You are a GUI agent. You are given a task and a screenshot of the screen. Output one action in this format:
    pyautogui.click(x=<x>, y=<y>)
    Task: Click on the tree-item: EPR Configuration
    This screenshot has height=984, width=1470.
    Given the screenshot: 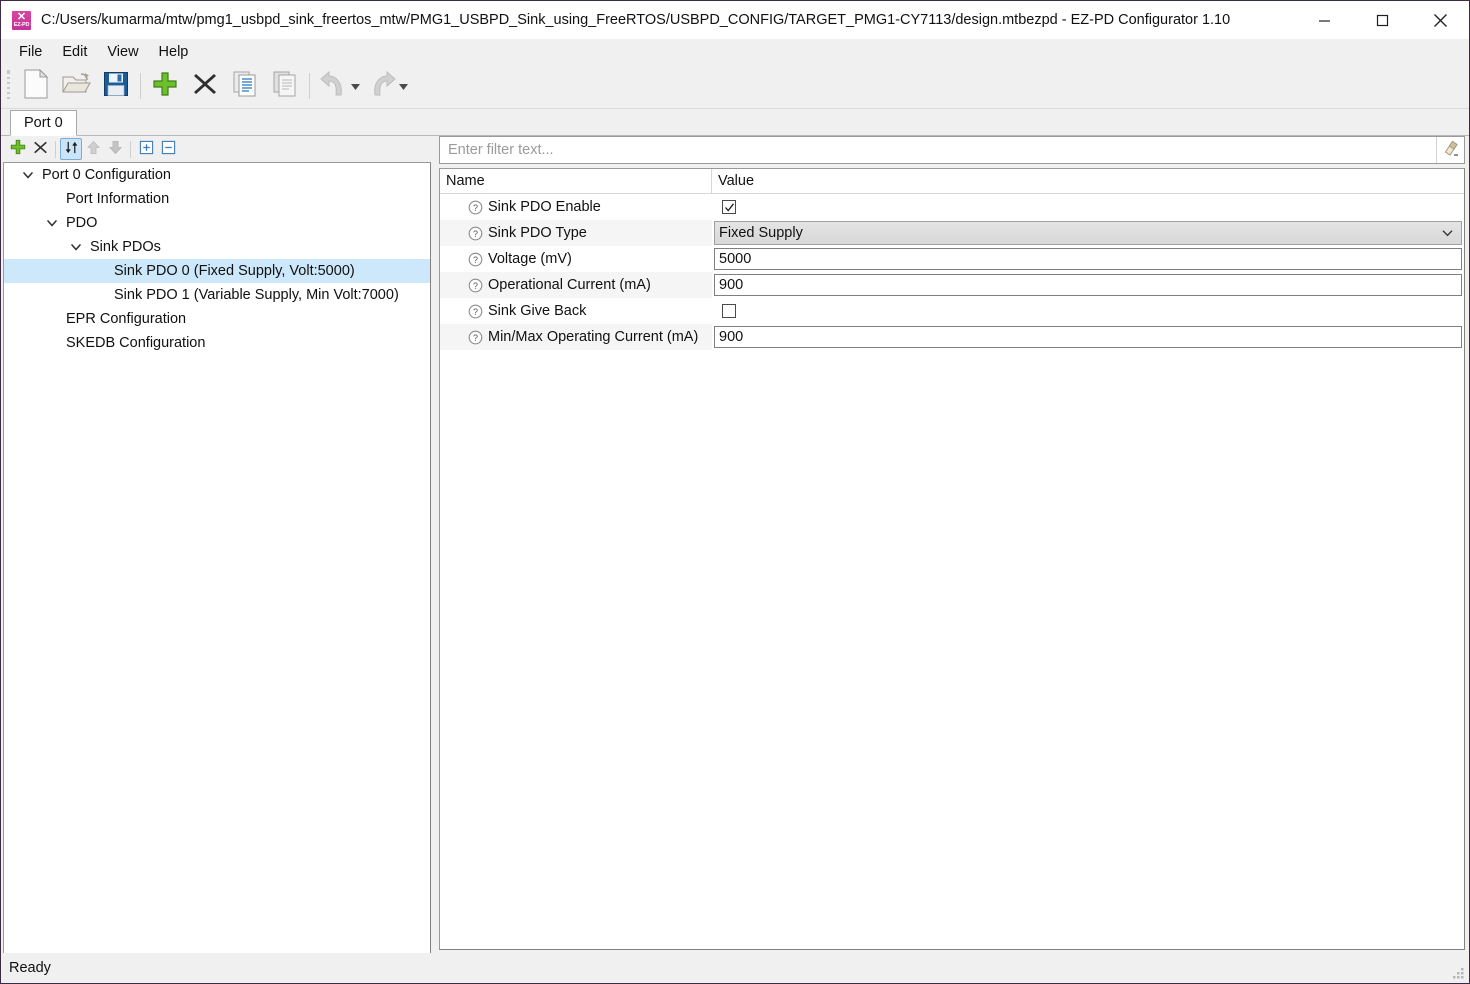 What is the action you would take?
    pyautogui.click(x=217, y=319)
    